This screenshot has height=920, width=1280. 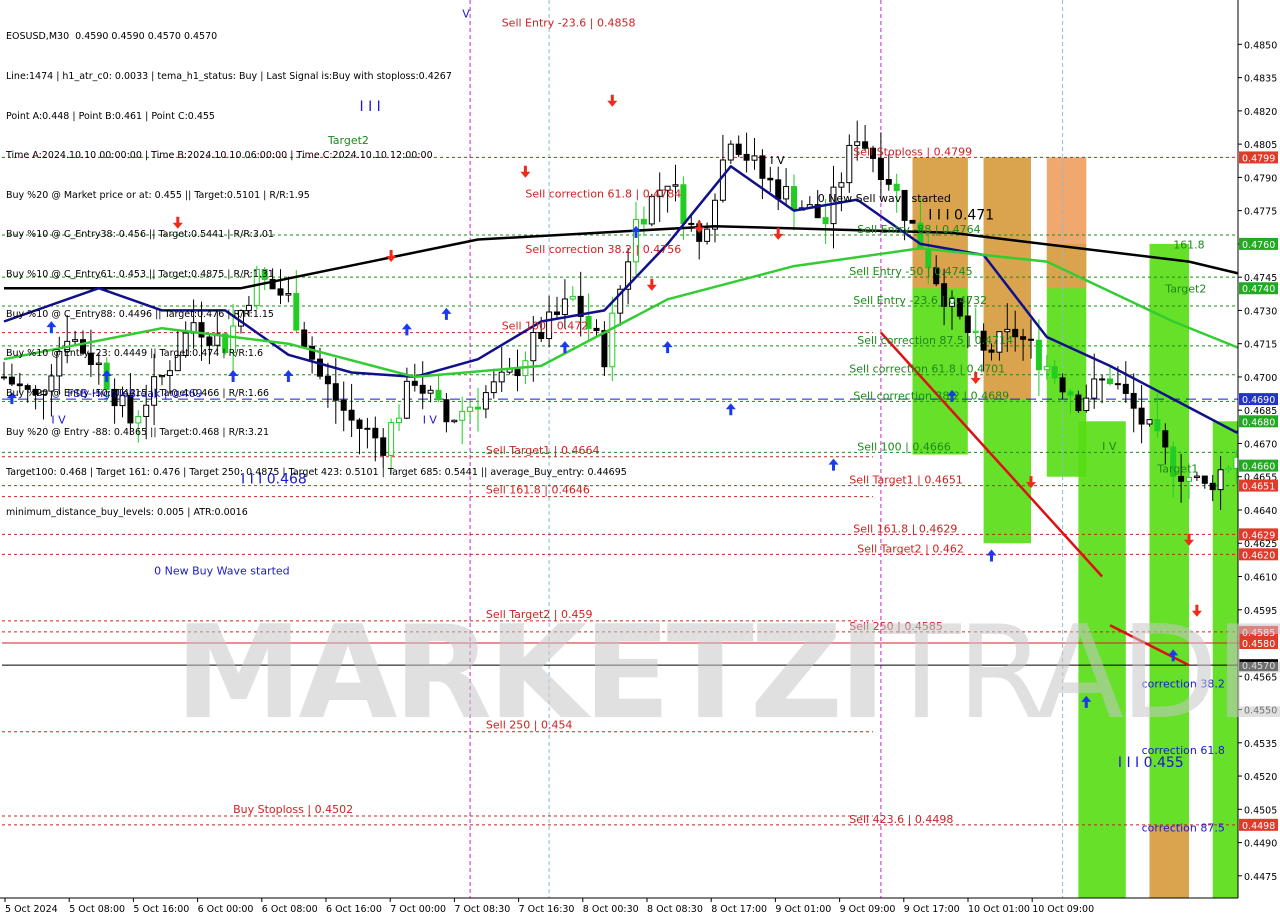 What do you see at coordinates (1258, 826) in the screenshot?
I see `price-tag-label: 0.4498` at bounding box center [1258, 826].